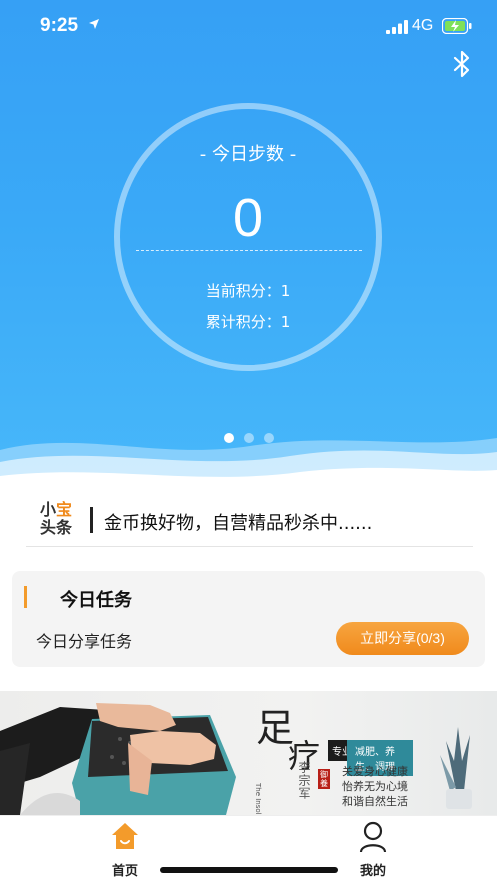 The height and width of the screenshot is (883, 497). I want to click on news-divider, so click(91, 520).